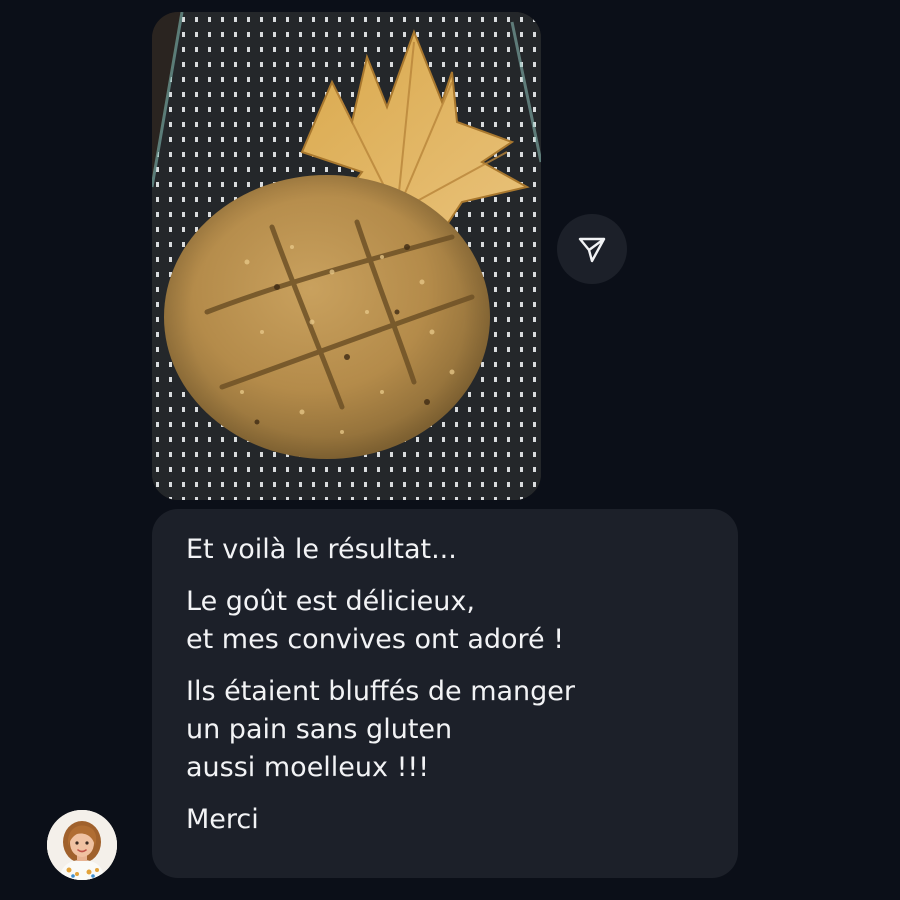 The height and width of the screenshot is (900, 900). I want to click on sender-avatar, so click(82, 845).